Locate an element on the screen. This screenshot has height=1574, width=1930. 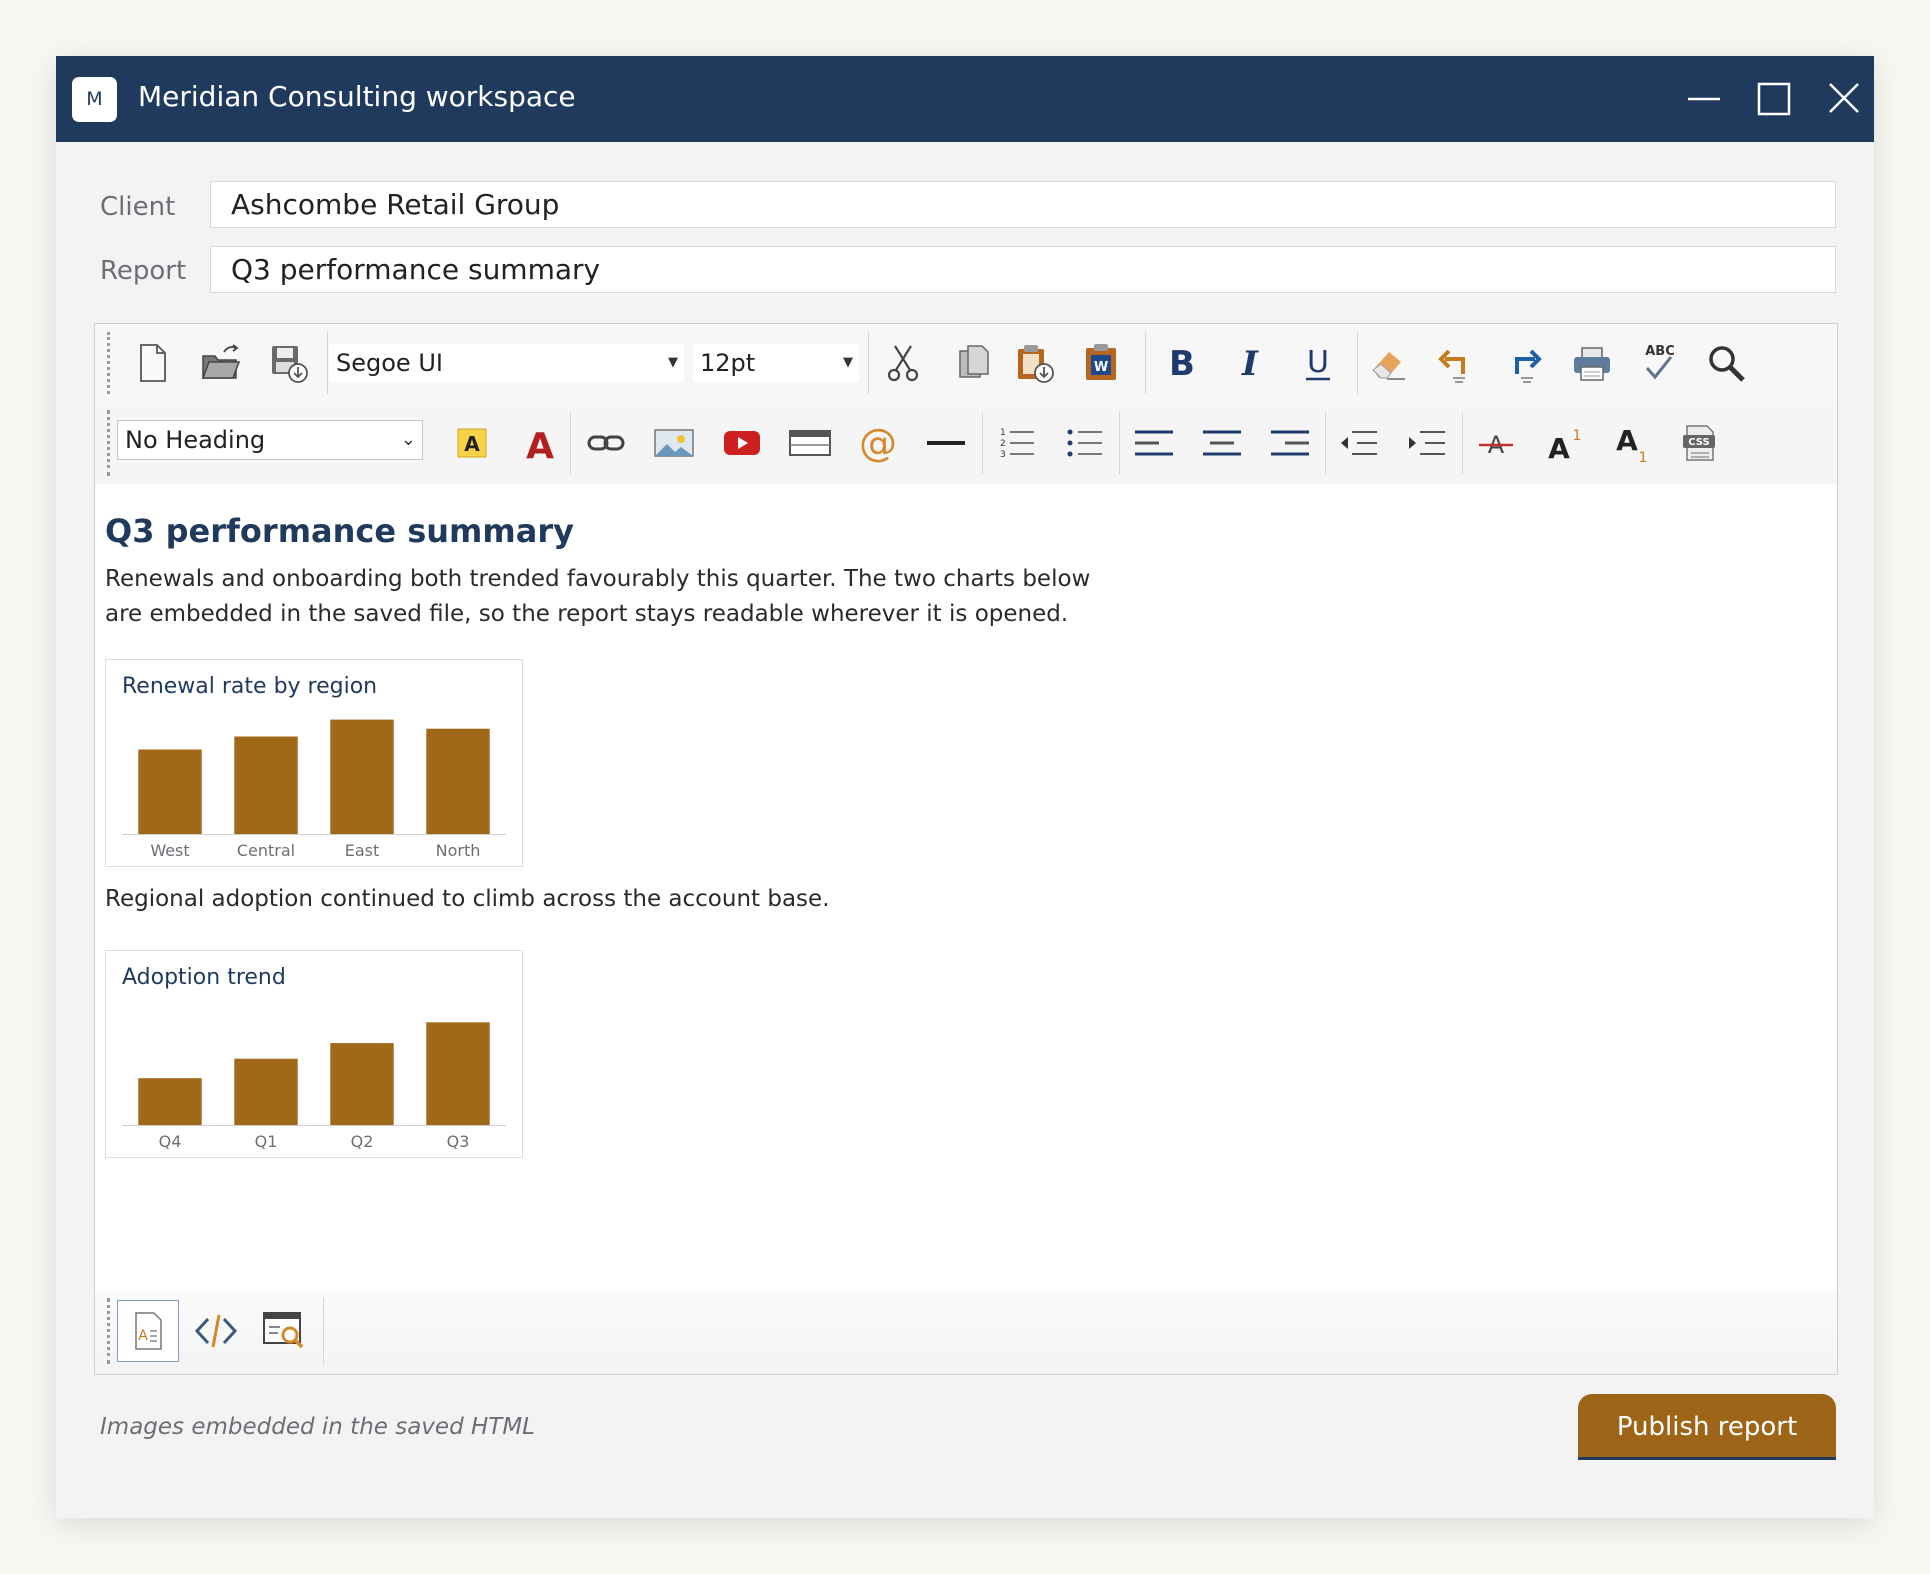
bullet-list-button is located at coordinates (1083, 443).